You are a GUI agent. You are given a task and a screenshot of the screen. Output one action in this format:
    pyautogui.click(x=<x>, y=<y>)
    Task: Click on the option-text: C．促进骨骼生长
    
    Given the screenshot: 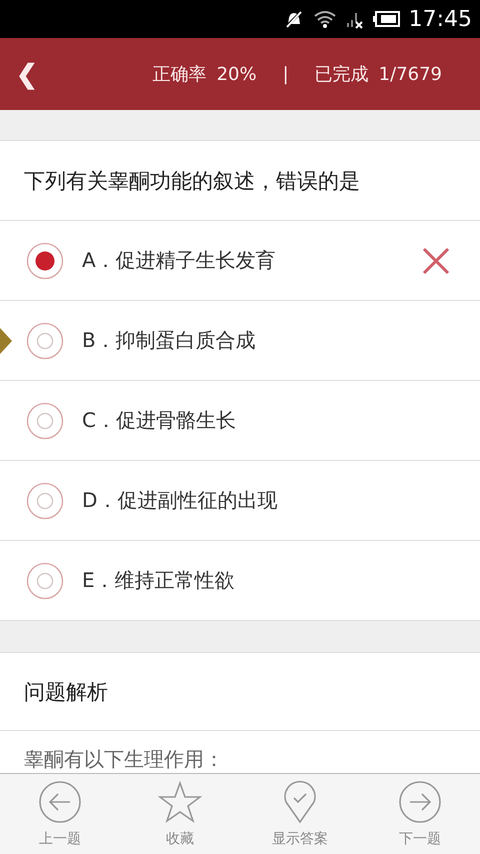 What is the action you would take?
    pyautogui.click(x=159, y=420)
    